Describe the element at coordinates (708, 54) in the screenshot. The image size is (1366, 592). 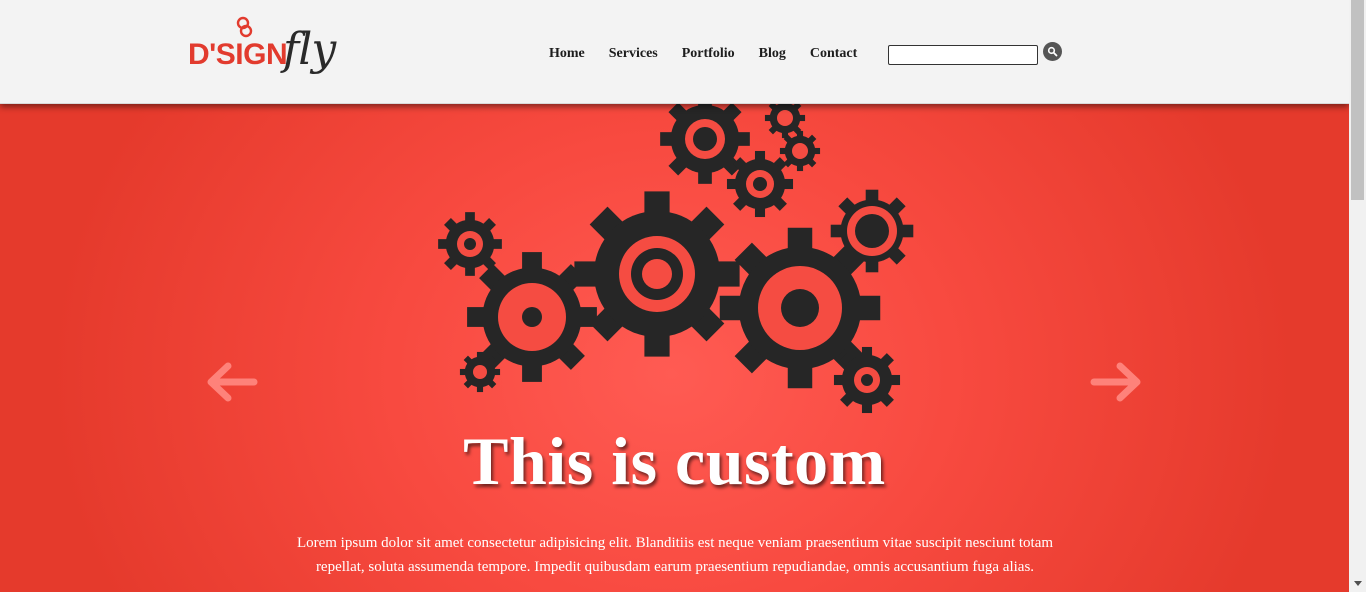
I see `nav-portfolio: Portfolio` at that location.